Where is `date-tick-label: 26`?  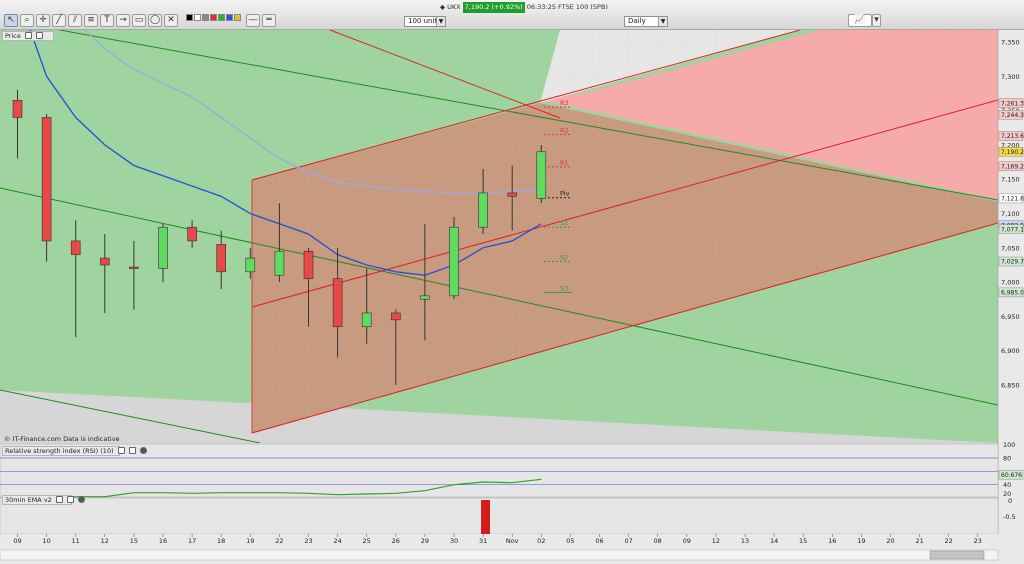
date-tick-label: 26 is located at coordinates (396, 541).